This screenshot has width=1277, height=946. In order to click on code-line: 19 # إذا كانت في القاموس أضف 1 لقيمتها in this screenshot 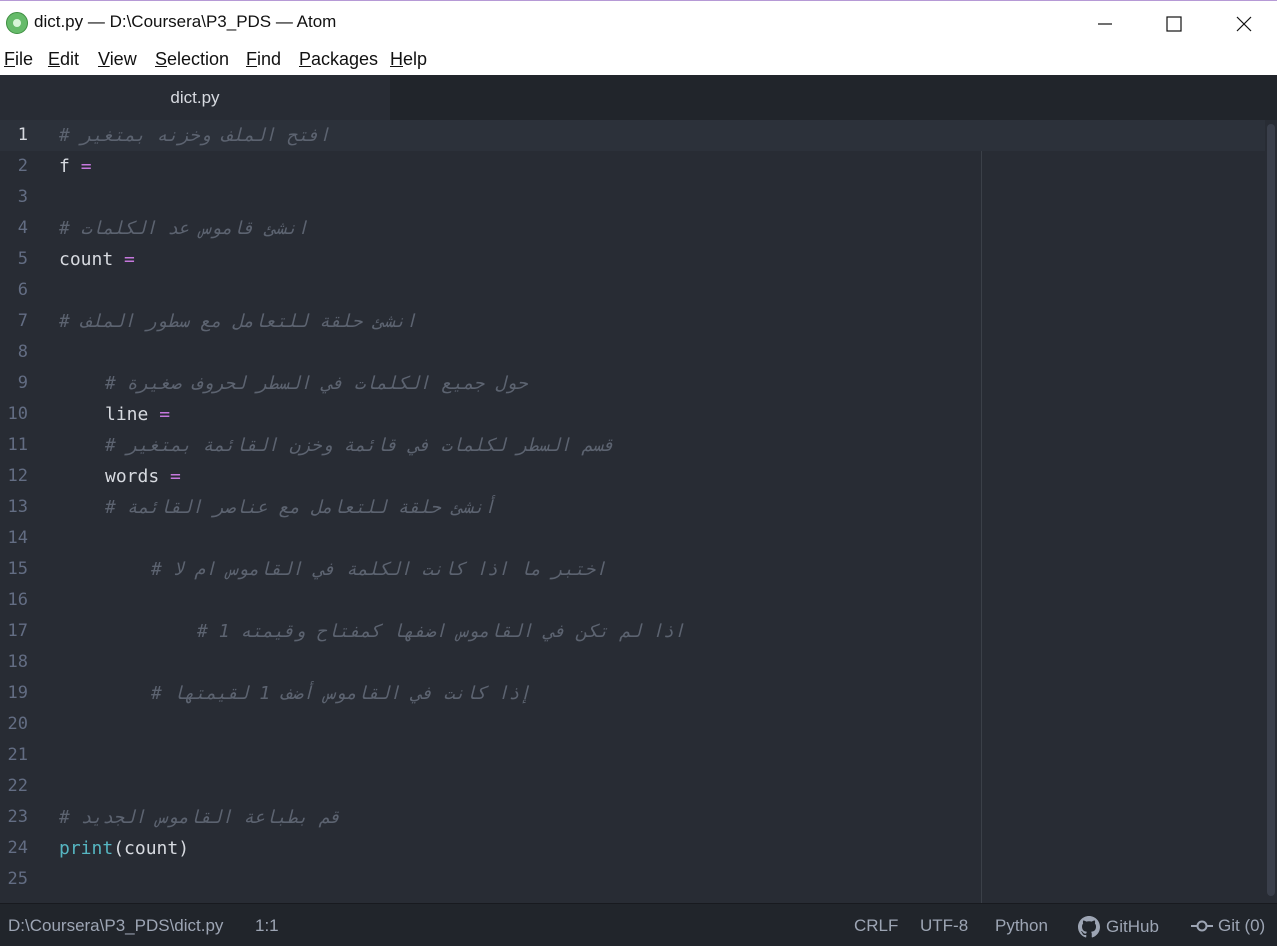, I will do `click(632, 693)`.